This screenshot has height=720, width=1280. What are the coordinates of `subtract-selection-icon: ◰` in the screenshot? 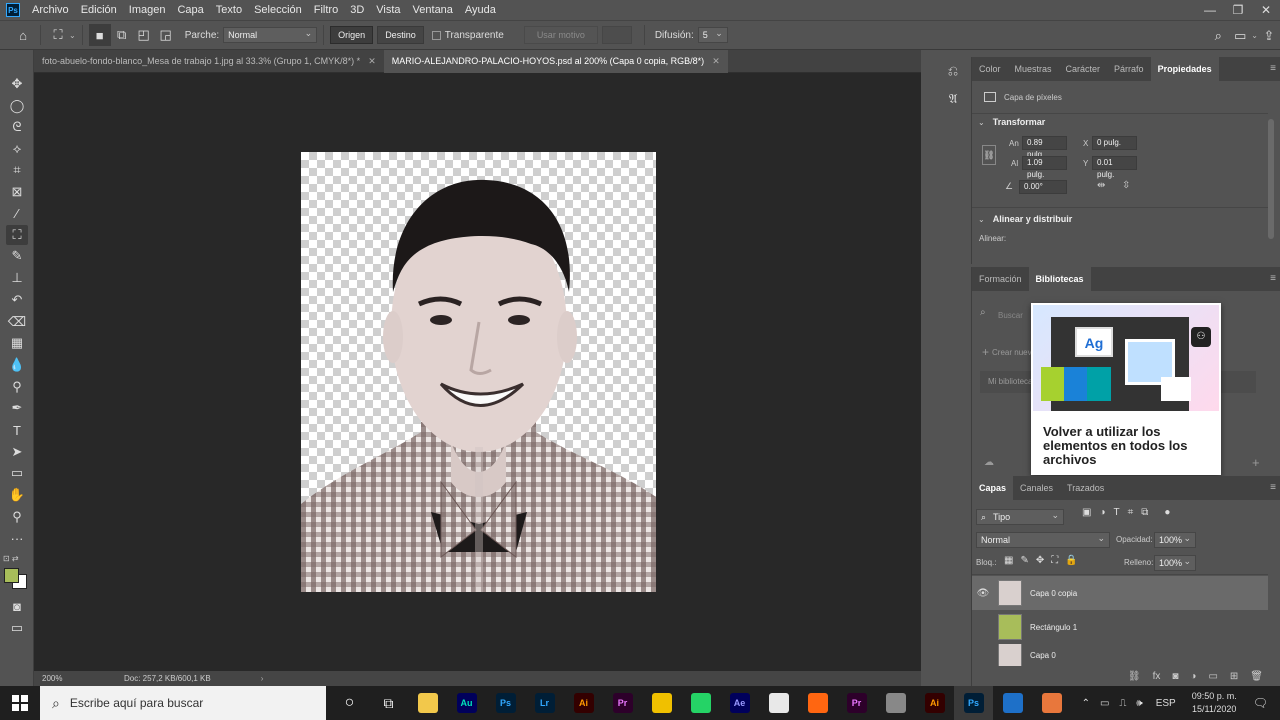 It's located at (144, 35).